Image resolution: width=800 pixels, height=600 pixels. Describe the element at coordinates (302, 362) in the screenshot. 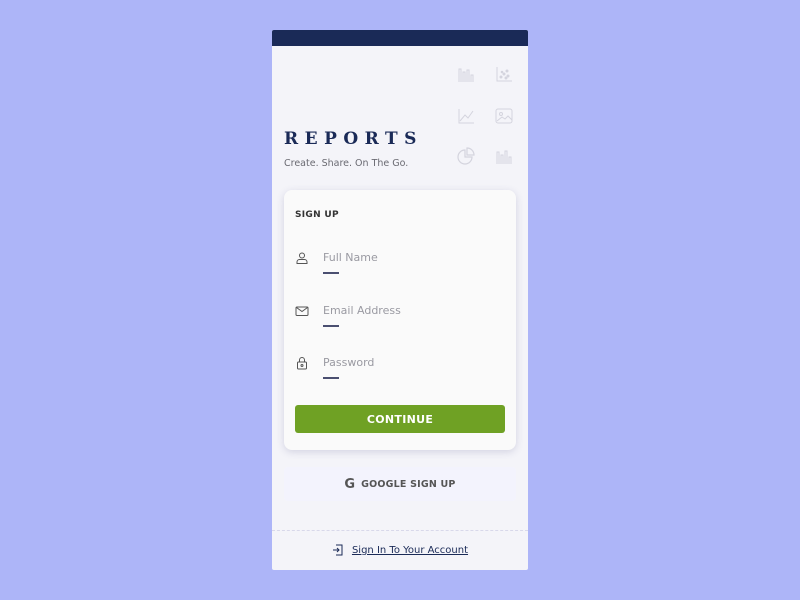

I see `lock-icon` at that location.